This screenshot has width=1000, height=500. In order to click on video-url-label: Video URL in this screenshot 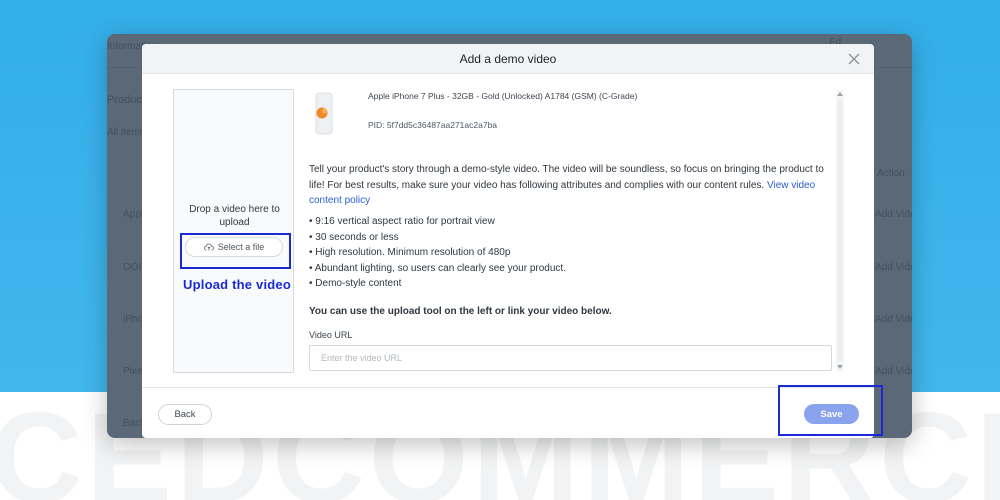, I will do `click(331, 335)`.